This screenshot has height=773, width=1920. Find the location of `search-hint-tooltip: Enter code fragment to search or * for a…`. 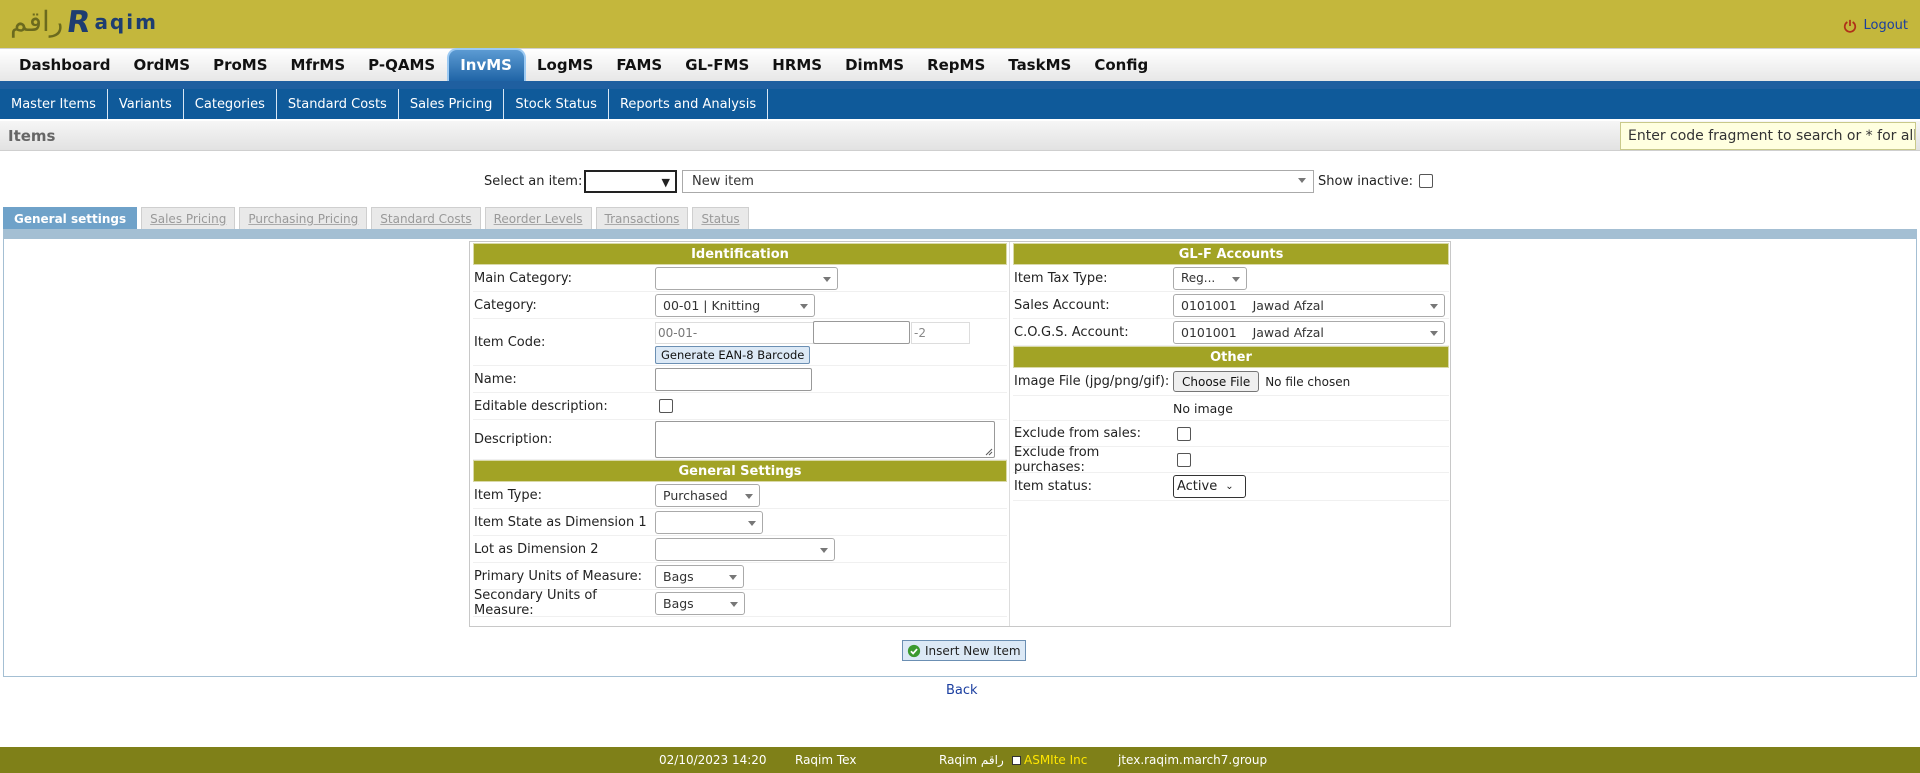

search-hint-tooltip: Enter code fragment to search or * for a… is located at coordinates (1768, 136).